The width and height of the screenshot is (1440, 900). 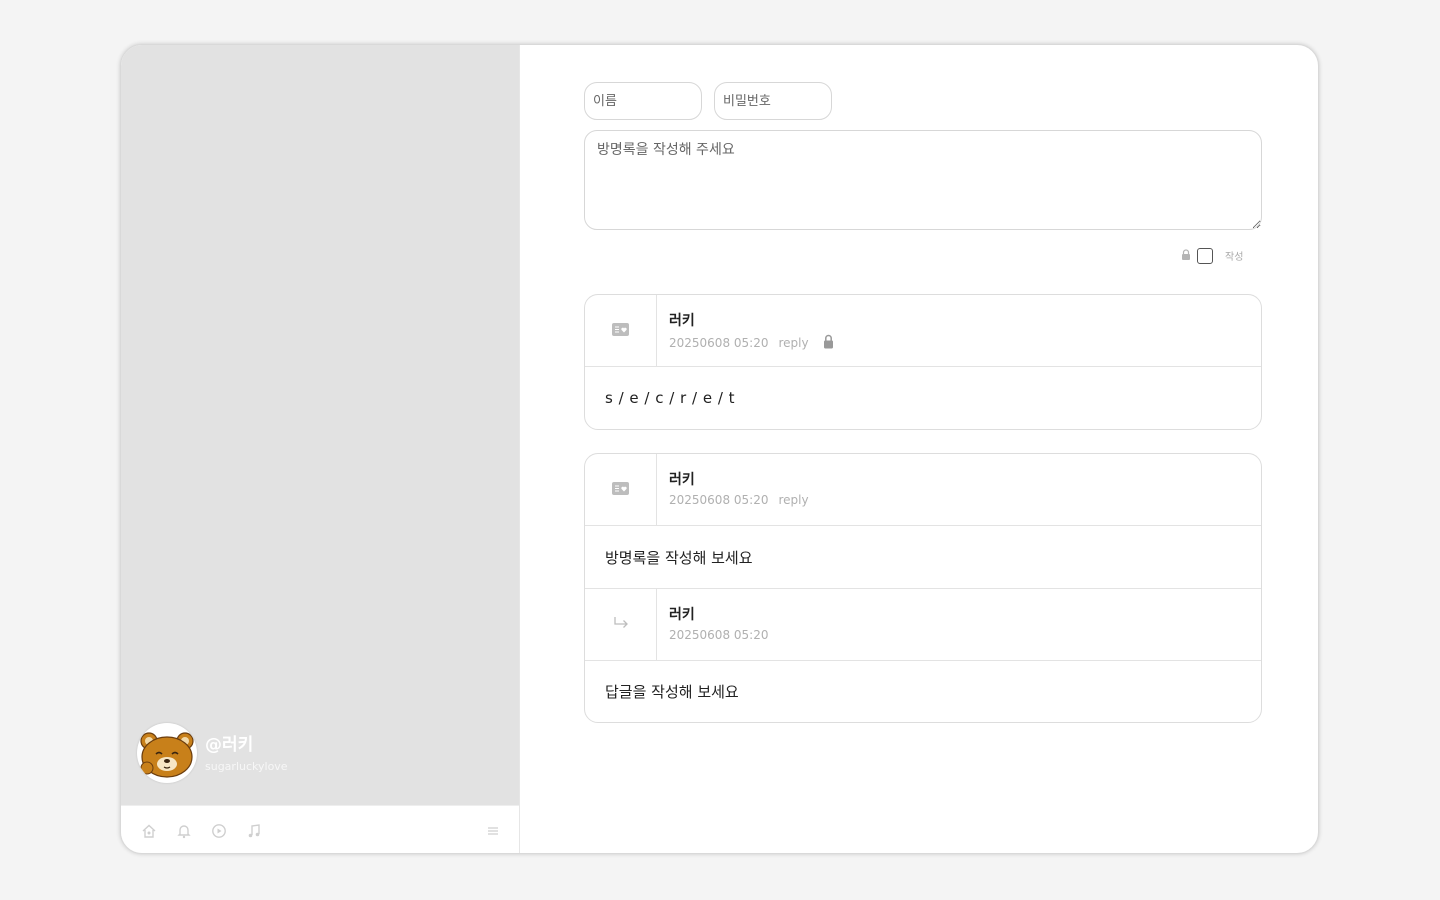 I want to click on entry-content: s / e / c / r / e / t, so click(x=670, y=398).